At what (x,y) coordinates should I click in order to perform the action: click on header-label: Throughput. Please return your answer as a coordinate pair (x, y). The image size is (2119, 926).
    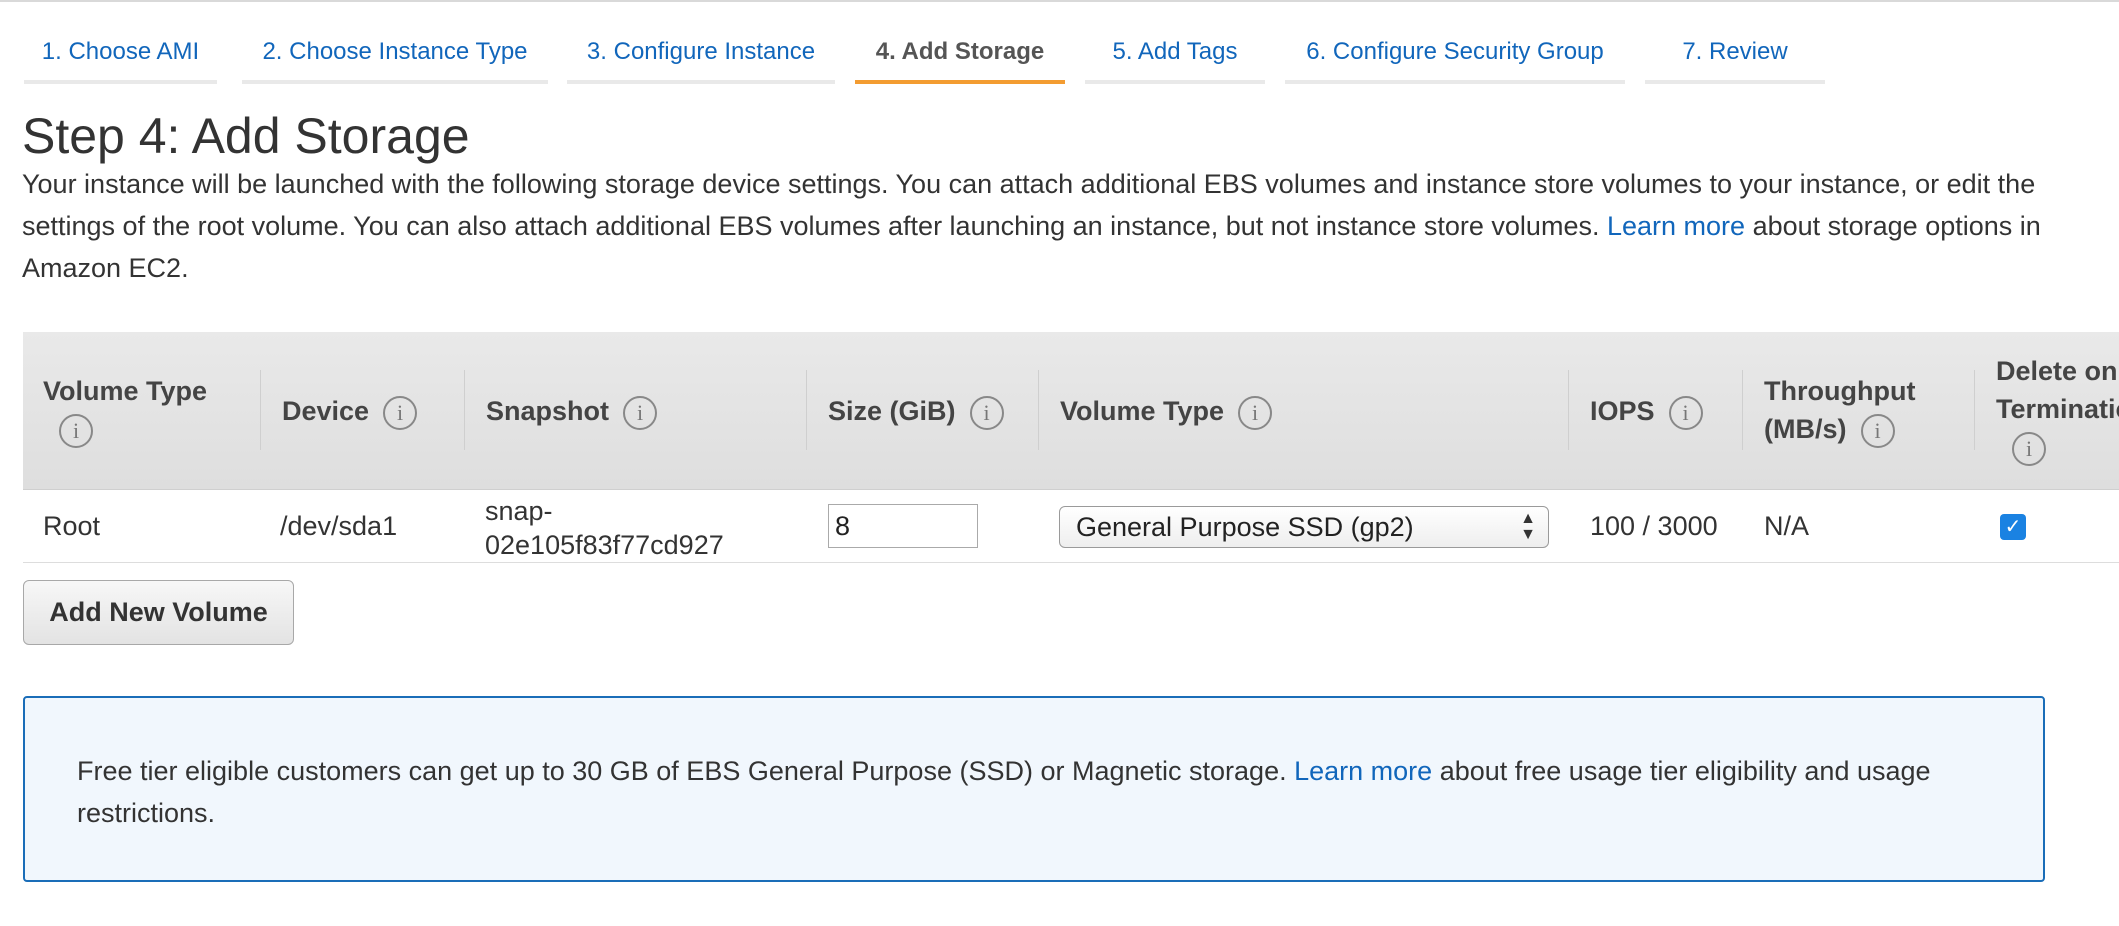
    Looking at the image, I should click on (1840, 391).